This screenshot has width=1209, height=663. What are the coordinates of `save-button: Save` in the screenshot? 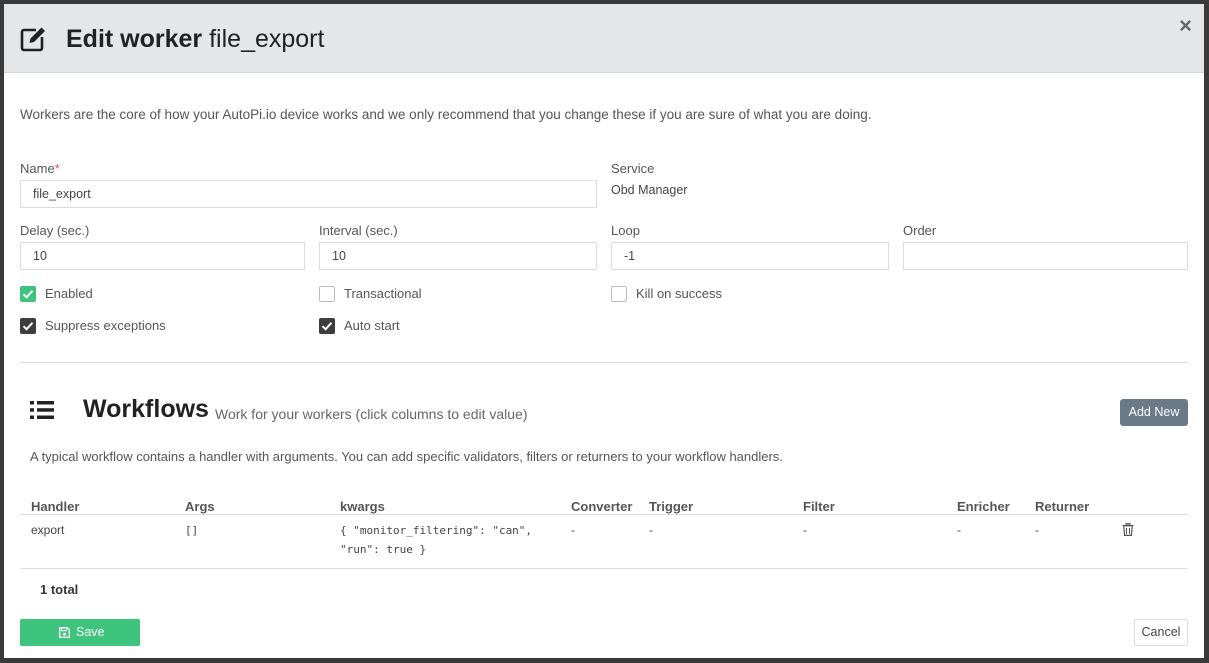 It's located at (80, 632).